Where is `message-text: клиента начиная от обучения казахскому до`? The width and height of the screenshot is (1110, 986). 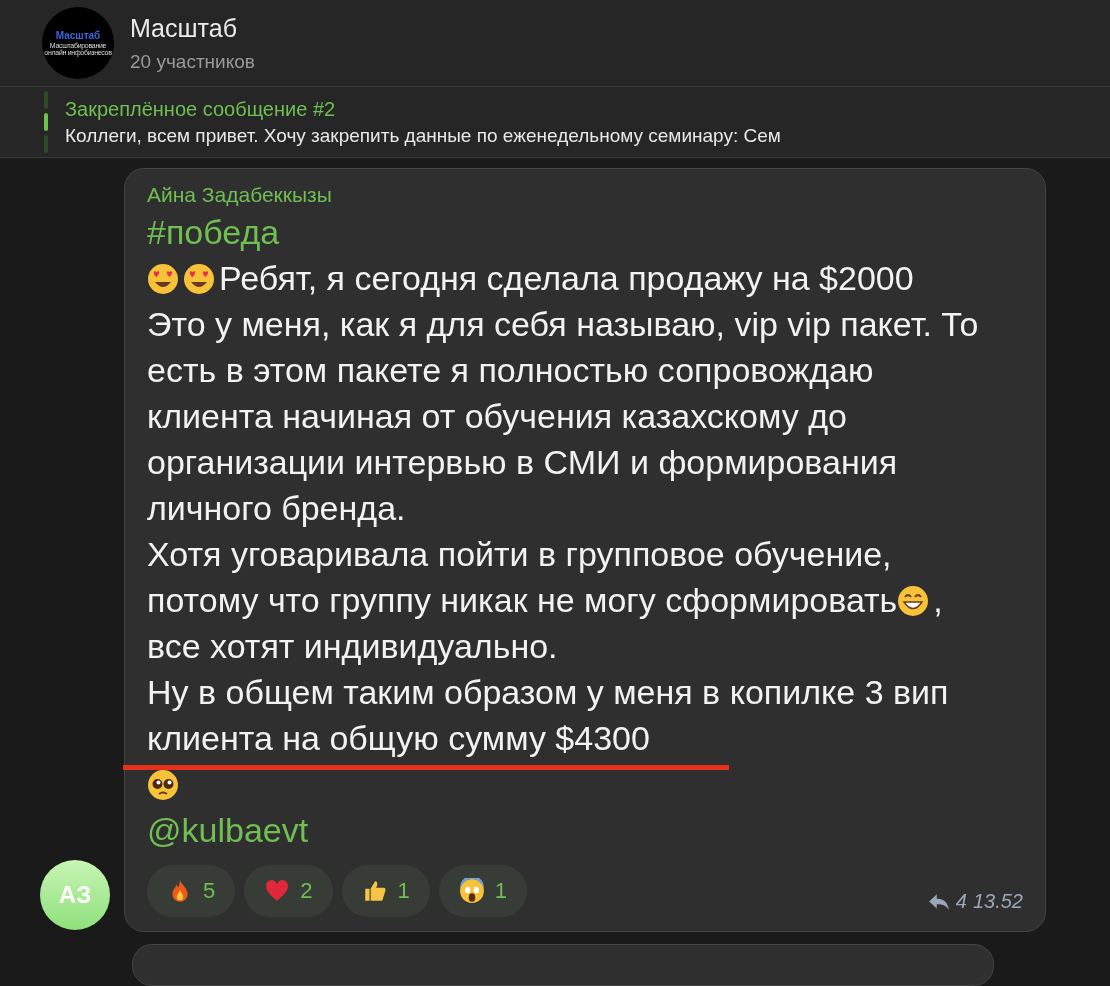 message-text: клиента начиная от обучения казахскому до is located at coordinates (497, 416).